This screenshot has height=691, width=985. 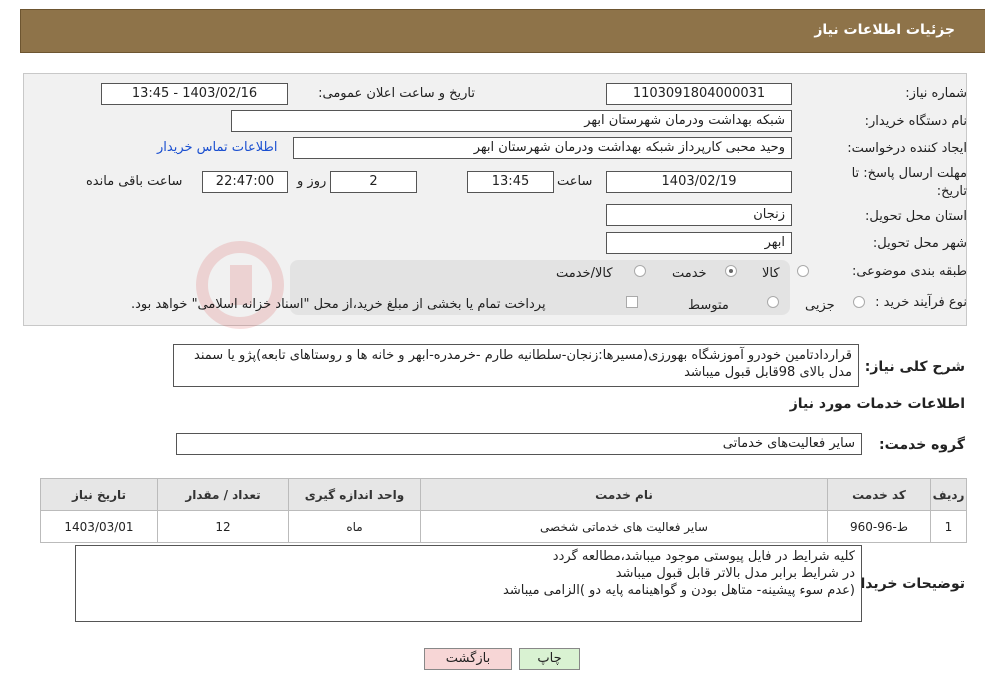 I want to click on buyer-org-label: نام دستگاه خریدار:, so click(x=915, y=121).